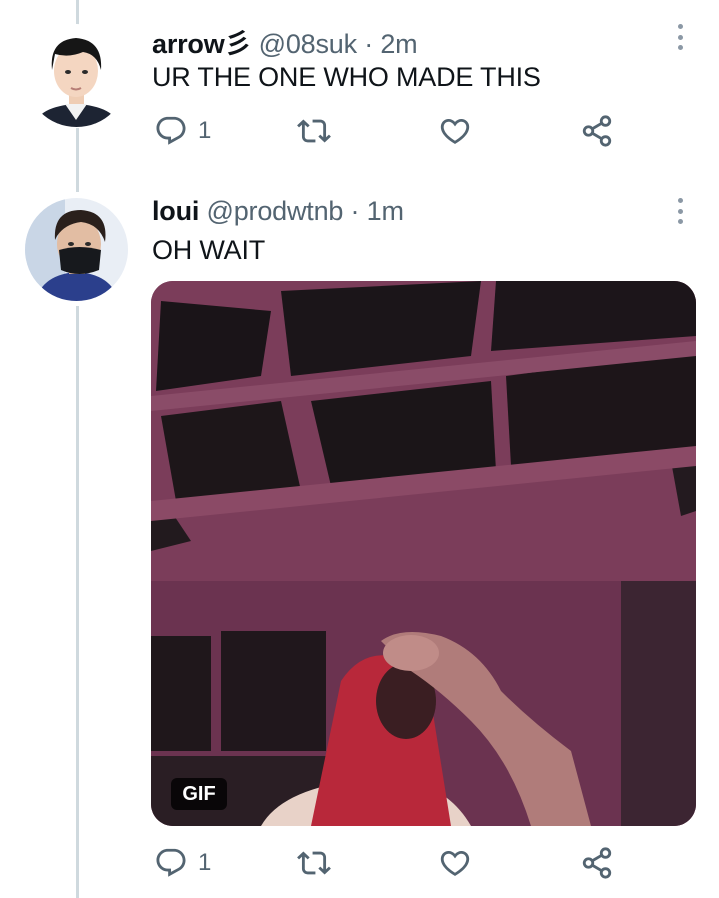  I want to click on display-name: loui, so click(175, 211).